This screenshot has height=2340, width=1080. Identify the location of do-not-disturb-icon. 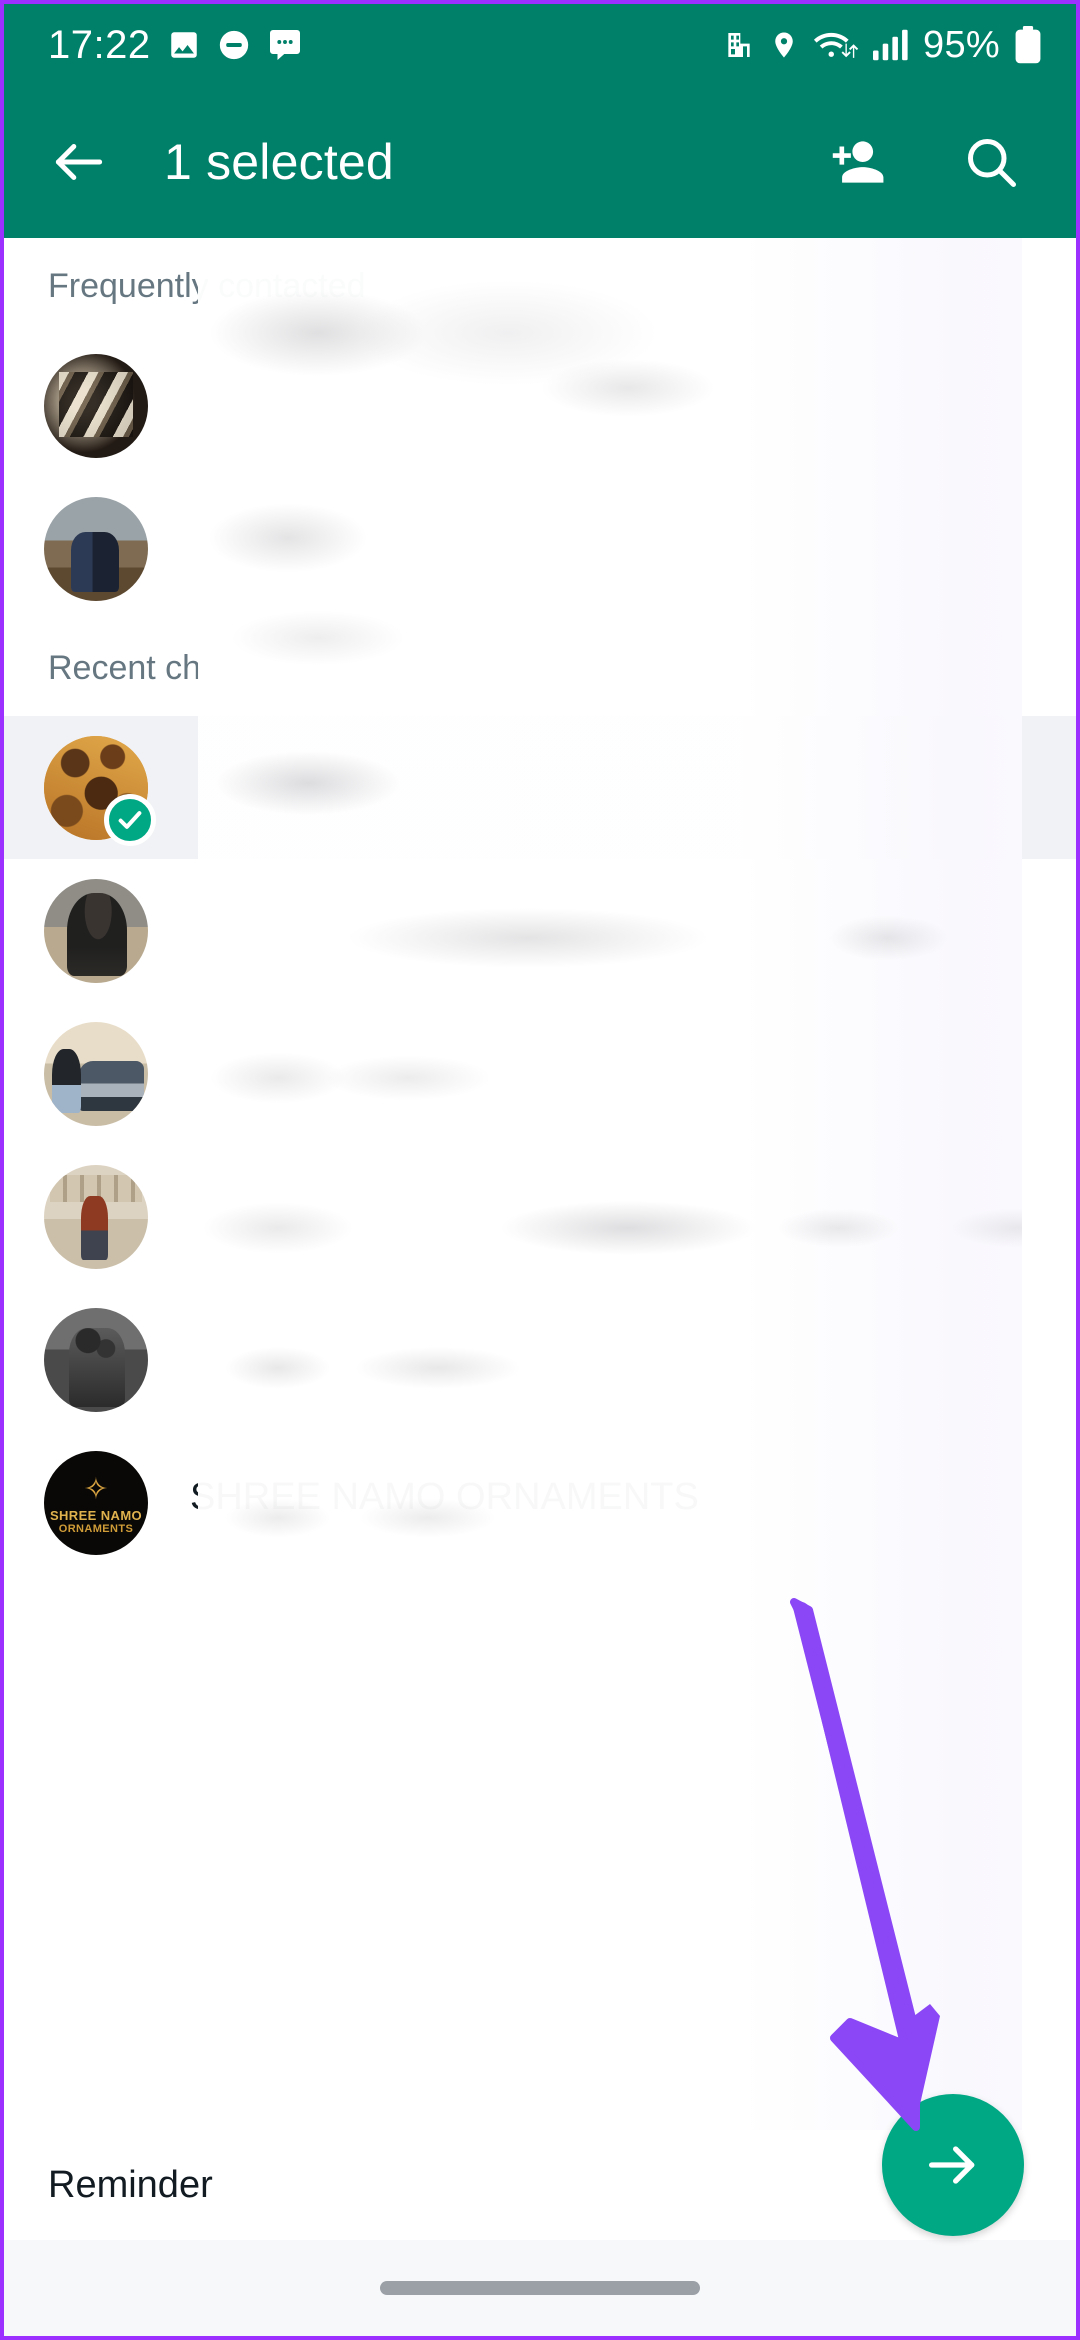
(234, 45).